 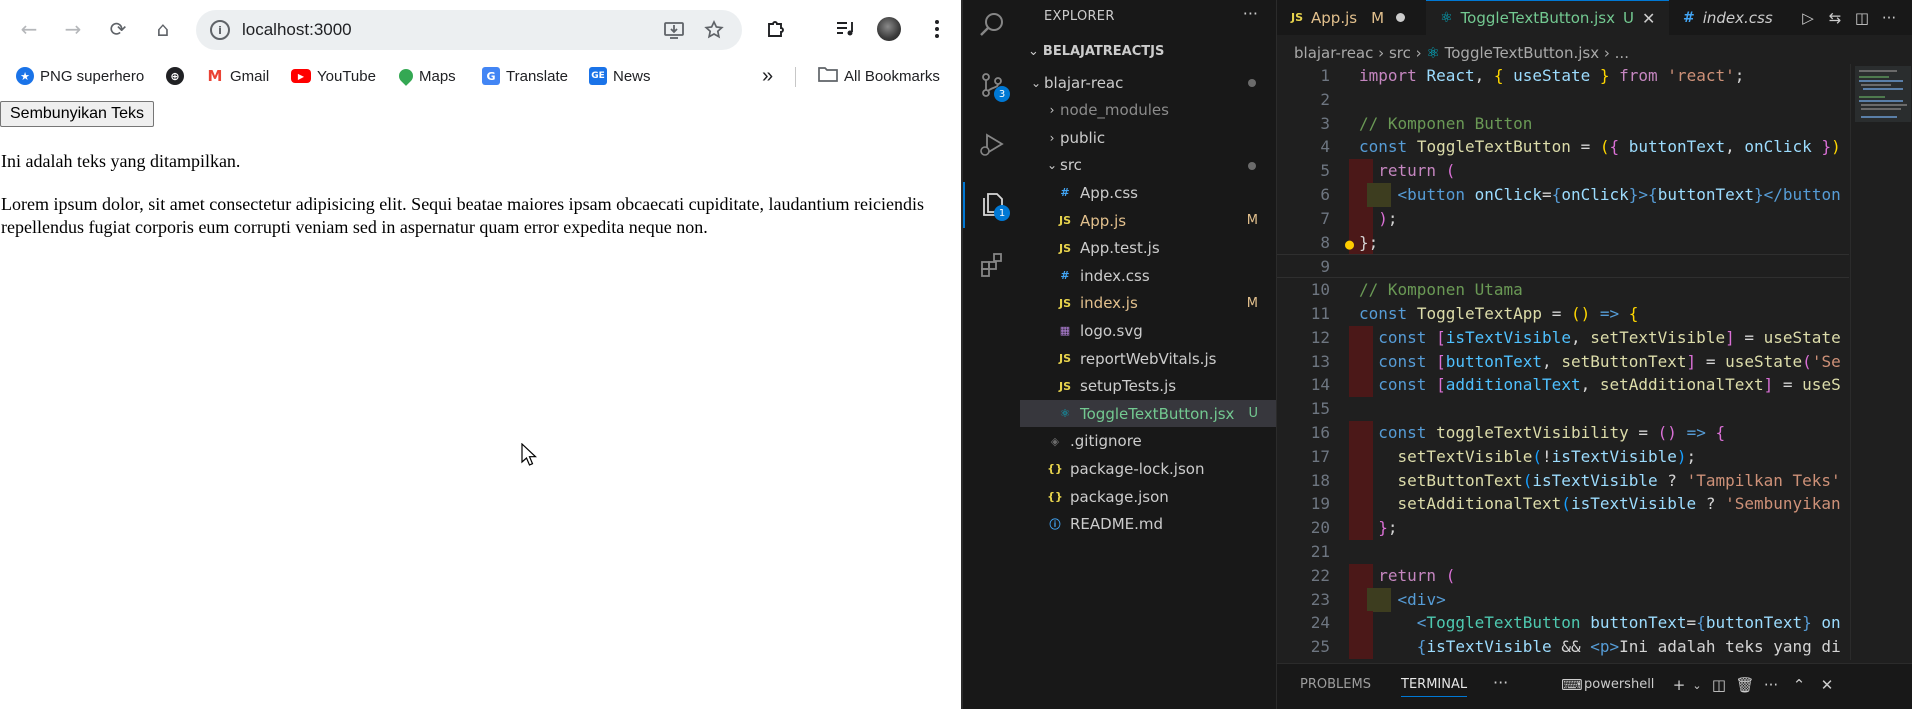 I want to click on chevron-down-icon: ⌄, so click(x=1697, y=685).